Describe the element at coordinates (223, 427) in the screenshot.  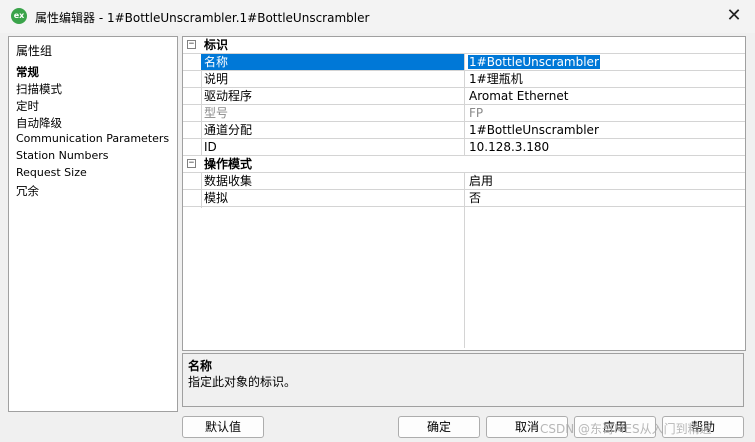
I see `defaults-button: 默认值` at that location.